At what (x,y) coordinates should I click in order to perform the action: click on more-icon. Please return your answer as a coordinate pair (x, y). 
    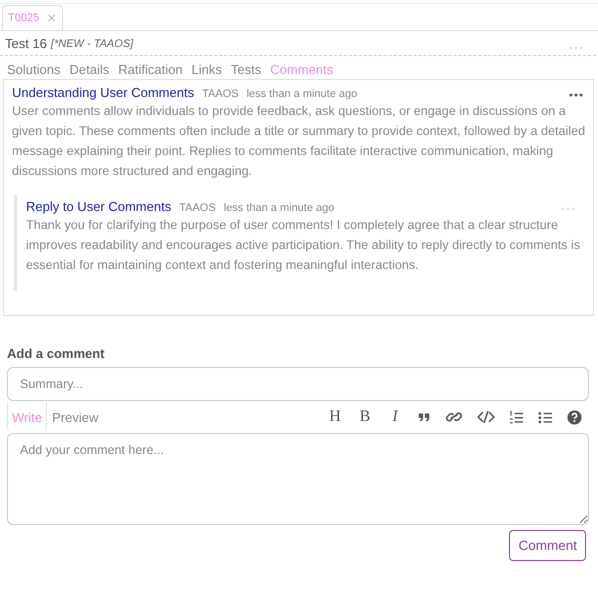
    Looking at the image, I should click on (576, 95).